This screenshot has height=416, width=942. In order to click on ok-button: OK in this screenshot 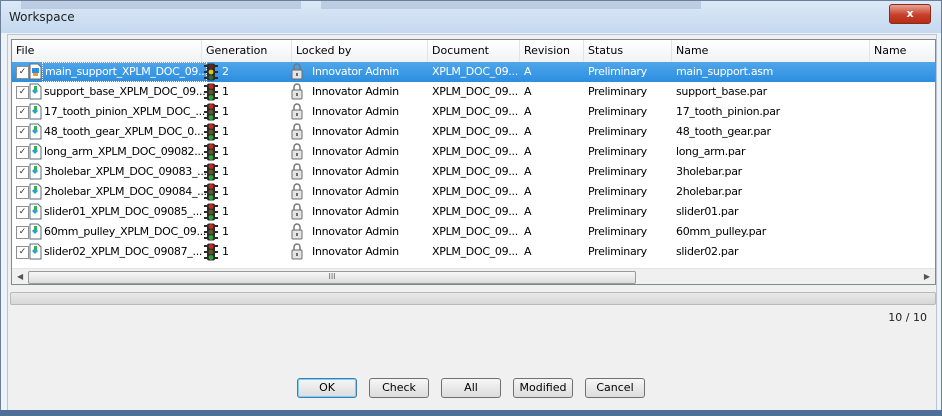, I will do `click(327, 388)`.